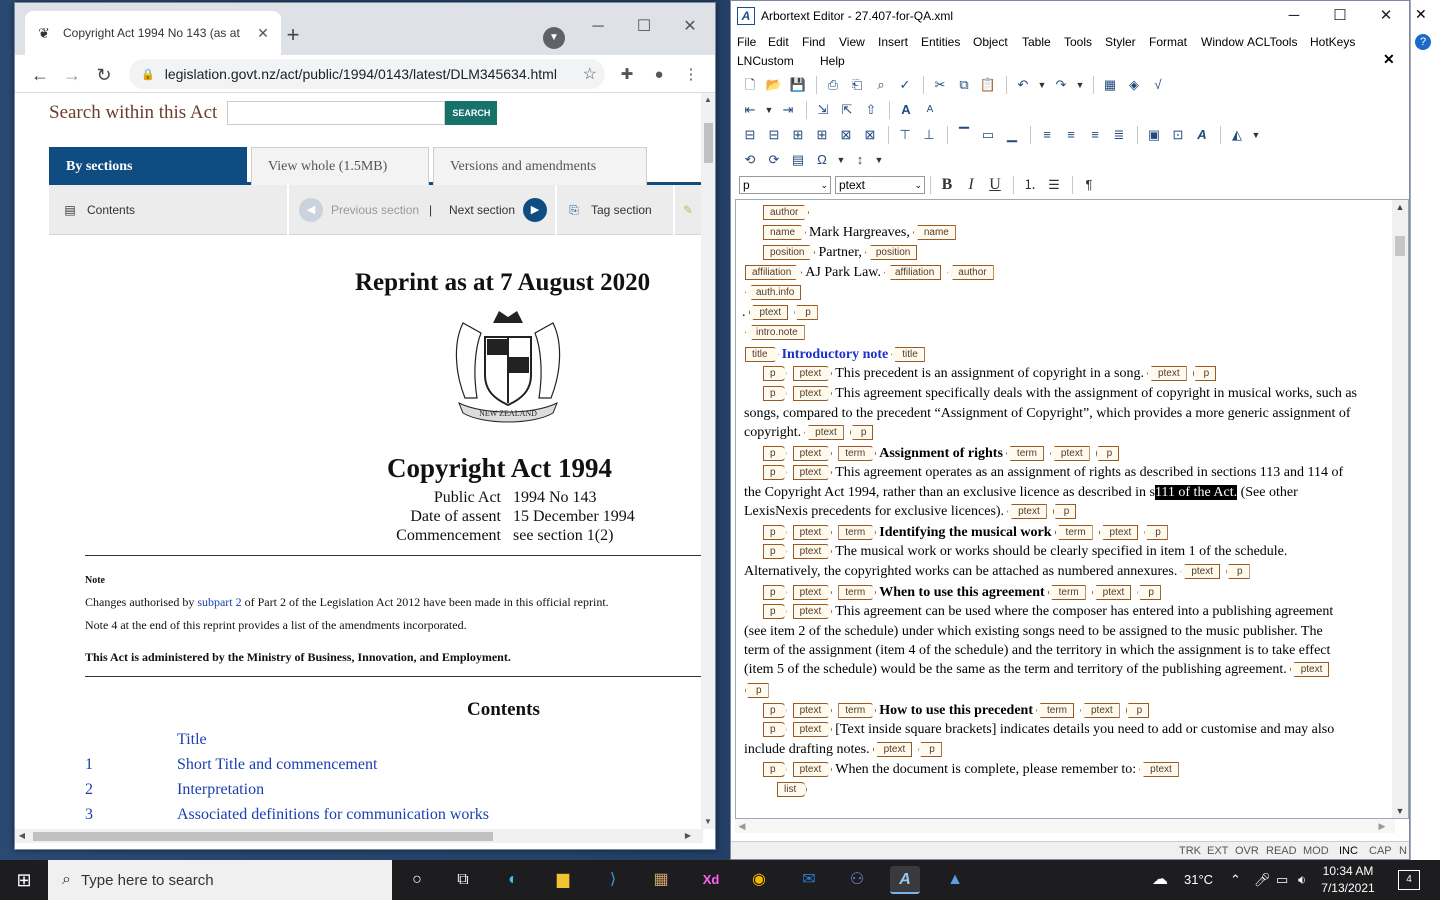  Describe the element at coordinates (613, 880) in the screenshot. I see `vscode-icon: ⟩` at that location.